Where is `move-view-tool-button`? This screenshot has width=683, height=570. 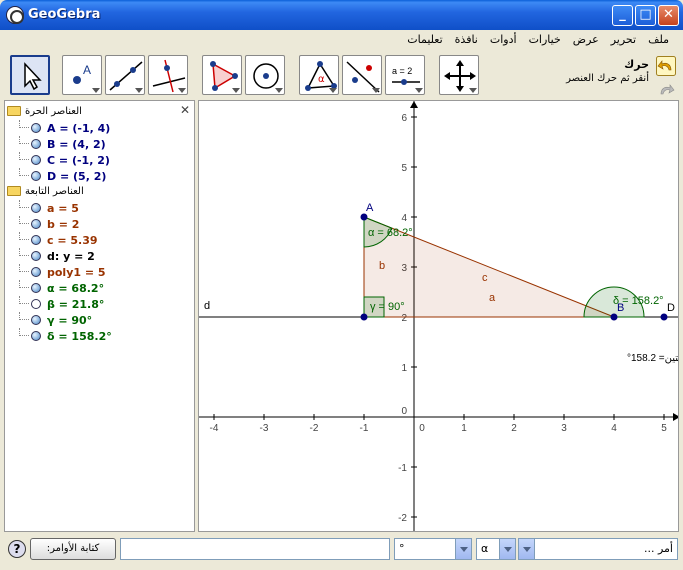
move-view-tool-button is located at coordinates (459, 75).